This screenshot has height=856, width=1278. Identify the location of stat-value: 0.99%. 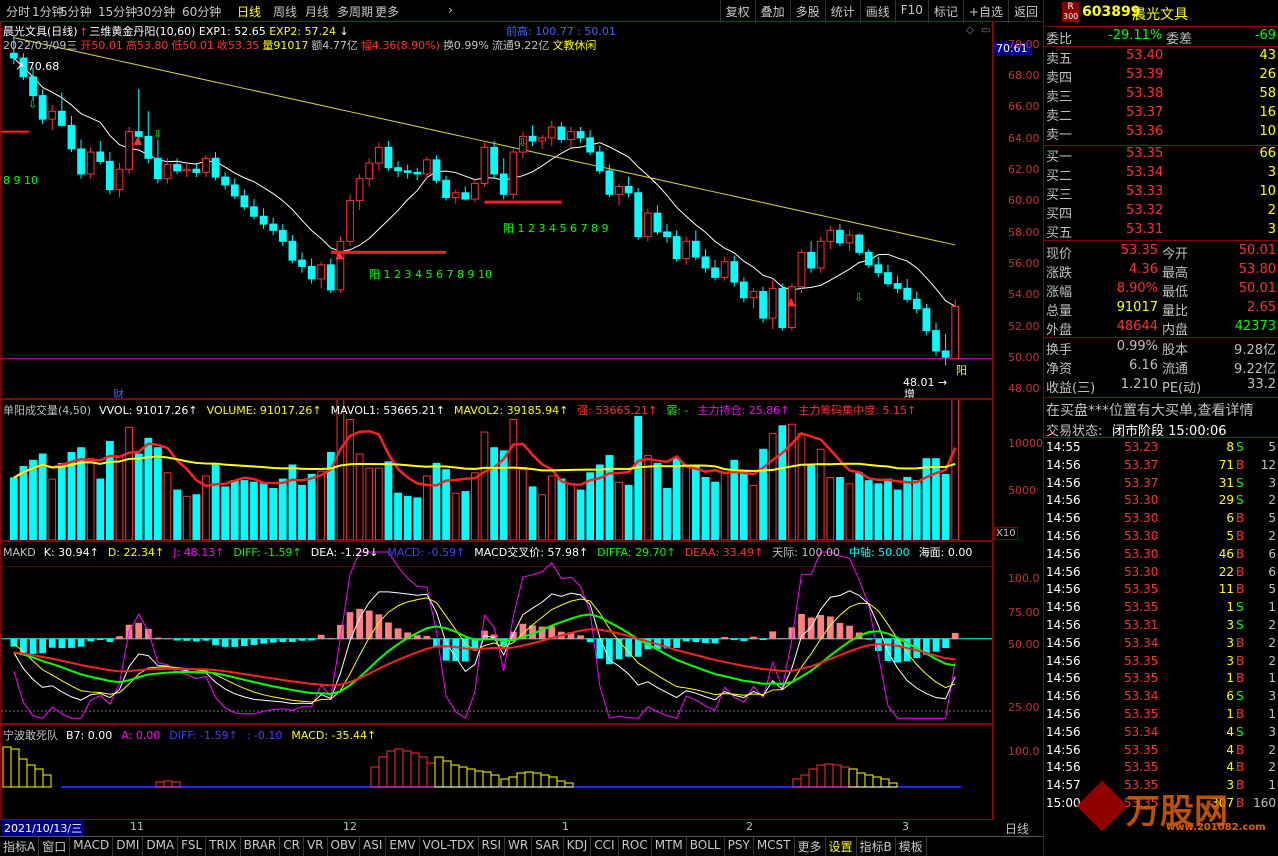
(1137, 346).